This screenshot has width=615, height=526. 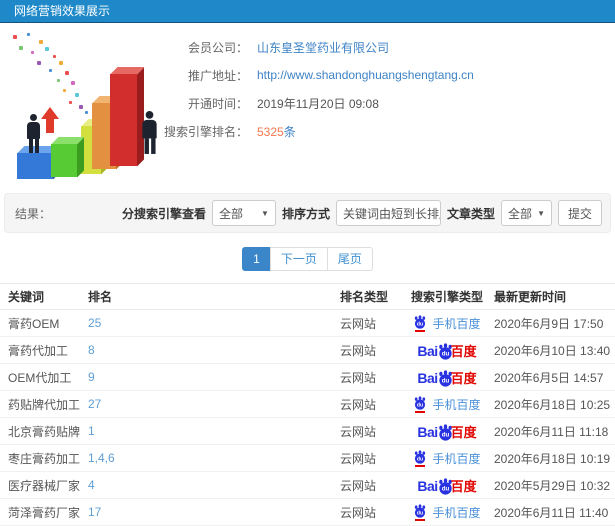 I want to click on keyword-cell: OEM代加工, so click(x=40, y=377).